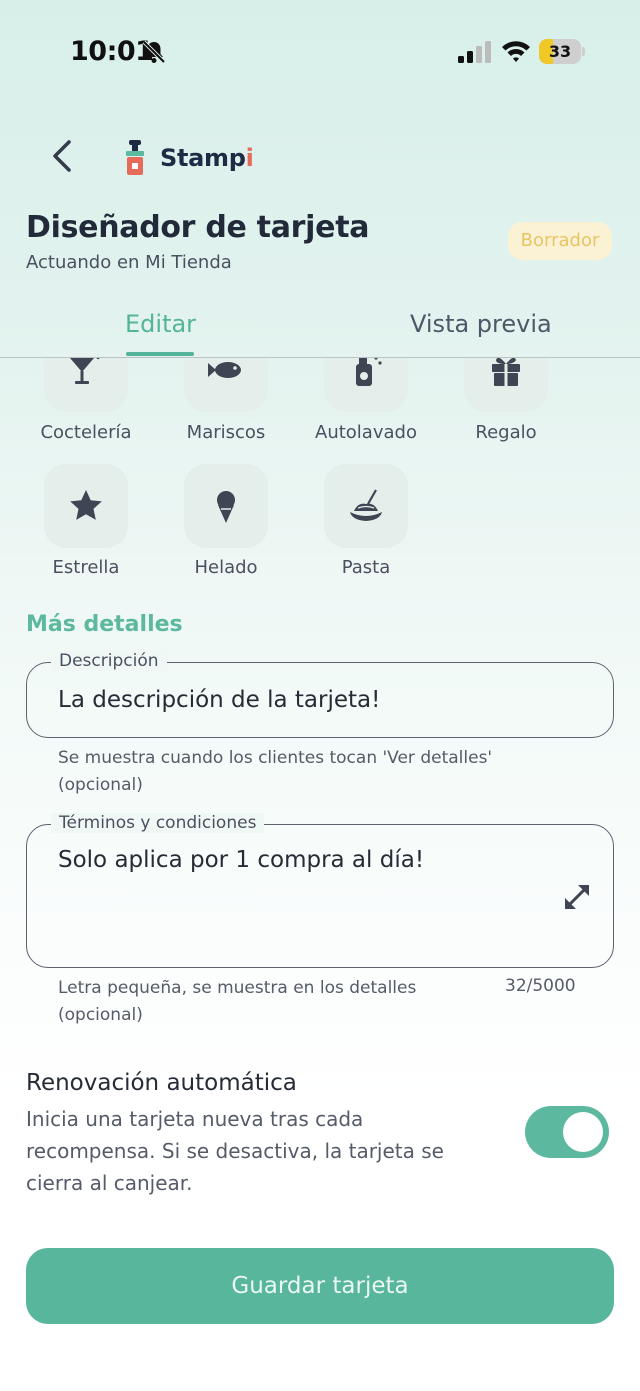  Describe the element at coordinates (474, 52) in the screenshot. I see `cellular-signal-icon` at that location.